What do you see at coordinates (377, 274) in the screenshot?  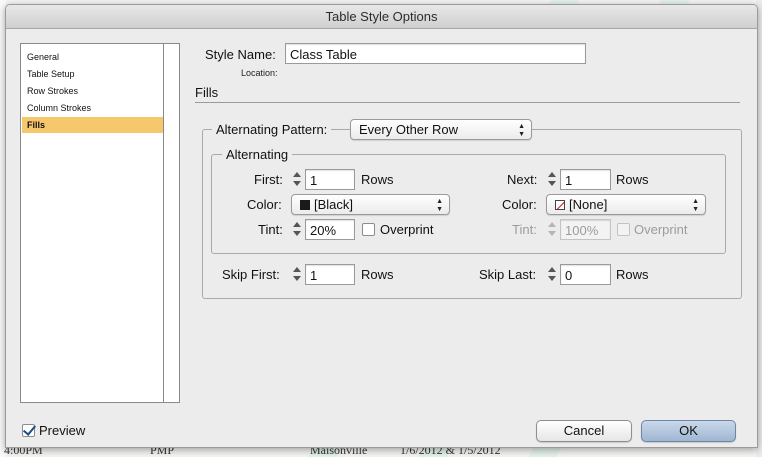 I see `skip-first-unit: Rows` at bounding box center [377, 274].